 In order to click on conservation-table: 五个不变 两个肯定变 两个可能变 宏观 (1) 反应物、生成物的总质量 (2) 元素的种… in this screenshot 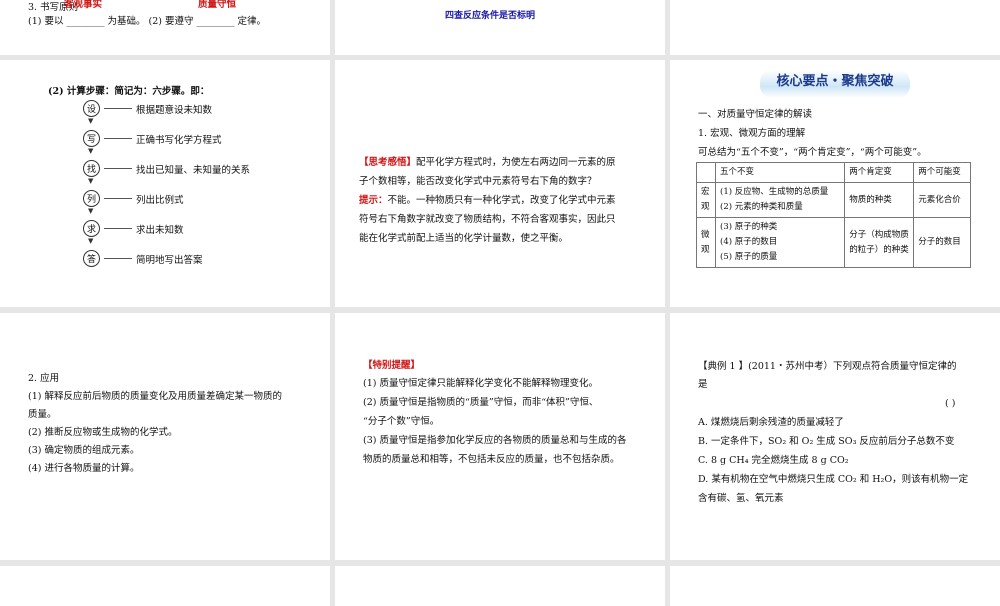, I will do `click(833, 215)`.